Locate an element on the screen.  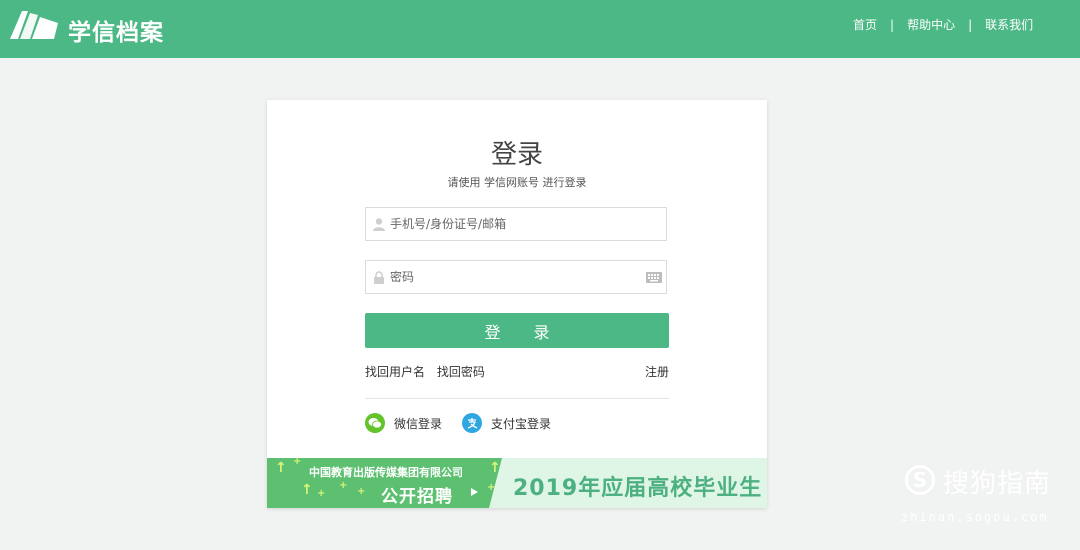
wechat-login-label: 微信登录 is located at coordinates (418, 423).